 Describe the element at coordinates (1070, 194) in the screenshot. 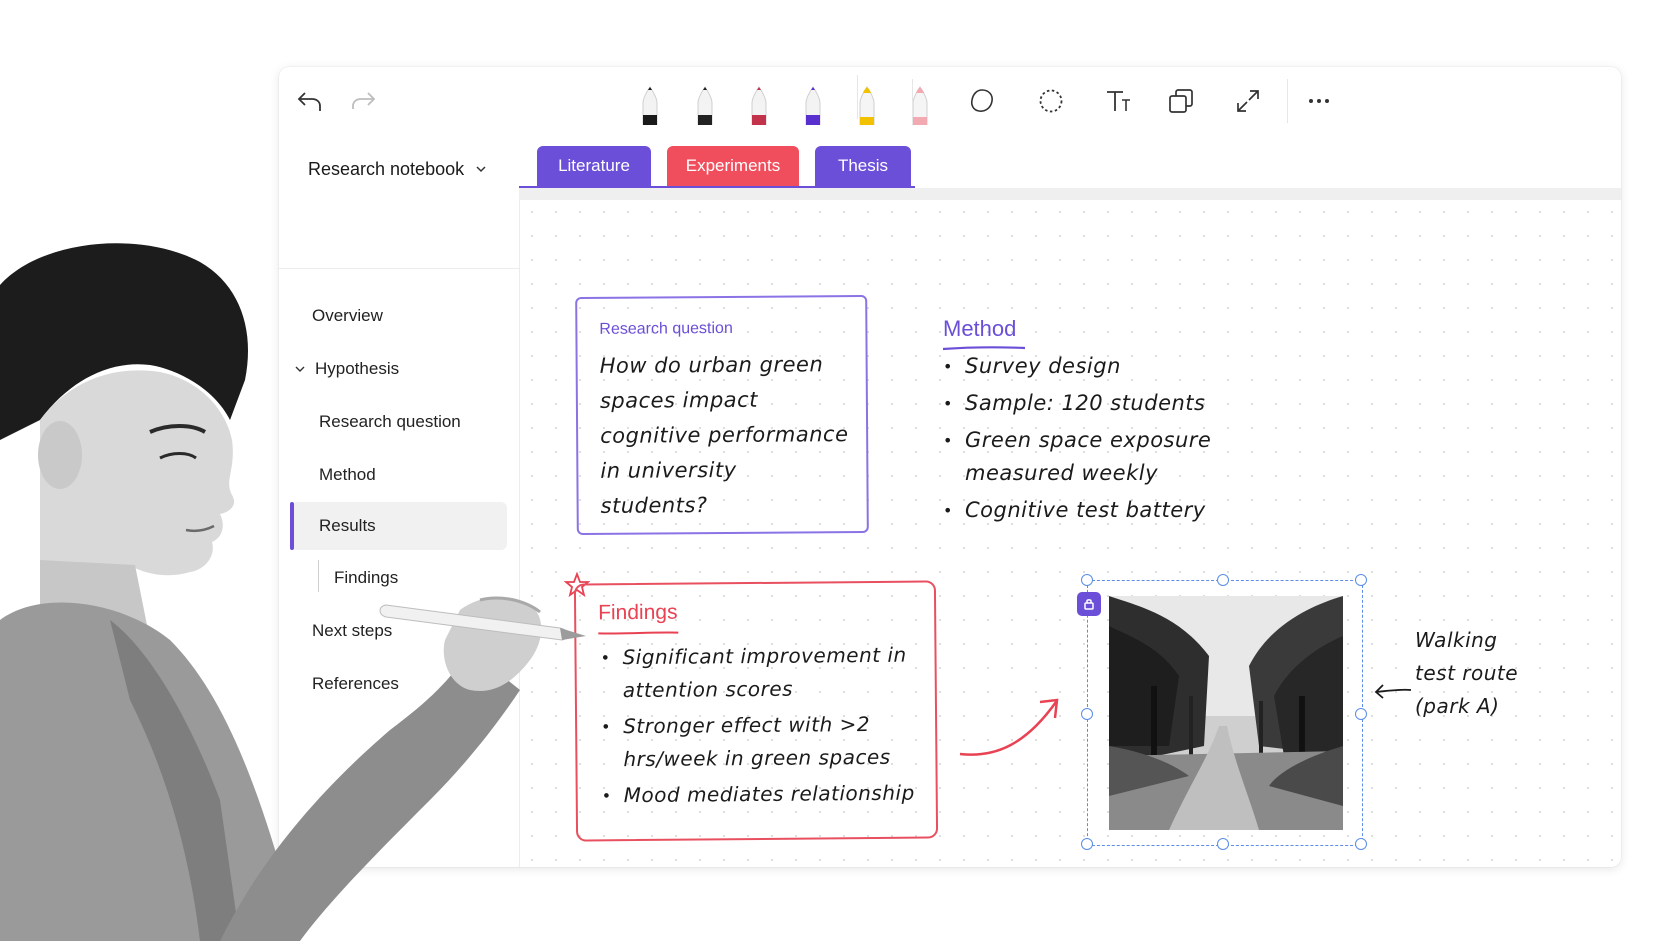

I see `tab-strip` at that location.